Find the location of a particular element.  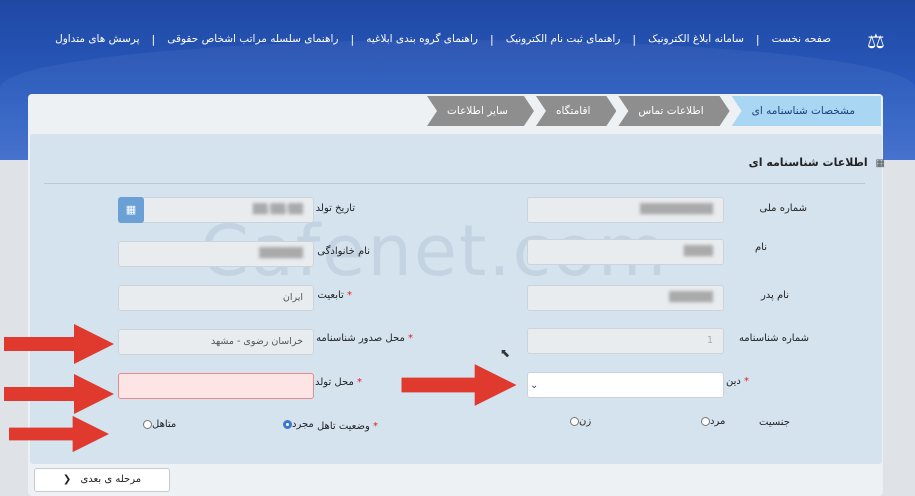

marital-single-text: مجرد is located at coordinates (303, 424).